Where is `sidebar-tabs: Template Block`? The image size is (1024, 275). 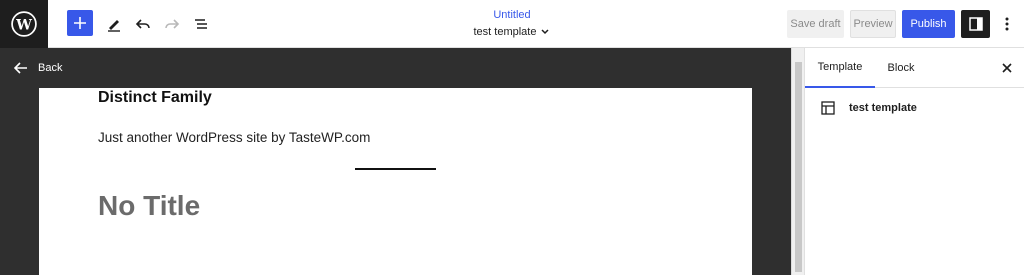
sidebar-tabs: Template Block is located at coordinates (914, 68).